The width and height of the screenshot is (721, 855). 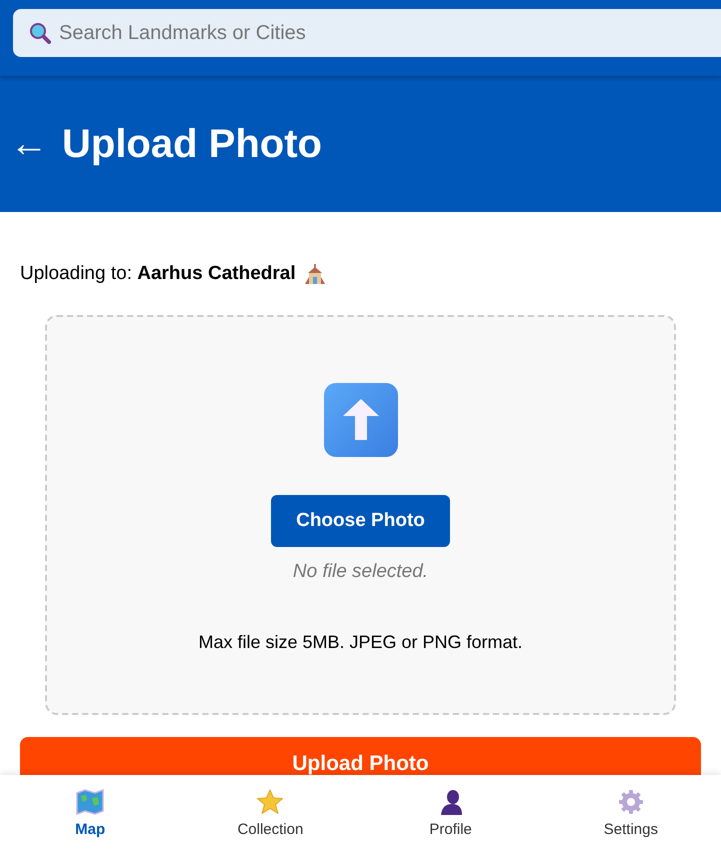 I want to click on upload-target-text: Uploading to: Aarhus Cathedral, so click(x=158, y=274).